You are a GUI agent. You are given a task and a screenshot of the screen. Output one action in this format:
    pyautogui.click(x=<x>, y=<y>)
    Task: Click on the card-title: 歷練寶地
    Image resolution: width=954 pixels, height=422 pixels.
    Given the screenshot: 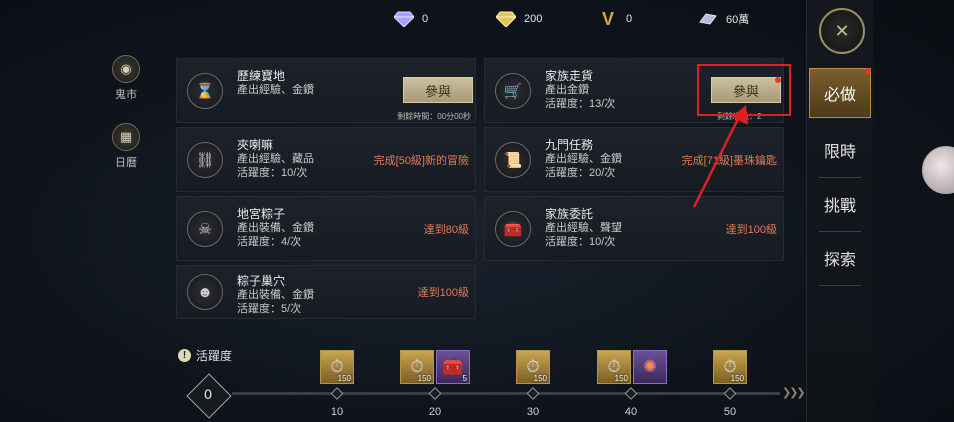 What is the action you would take?
    pyautogui.click(x=261, y=76)
    